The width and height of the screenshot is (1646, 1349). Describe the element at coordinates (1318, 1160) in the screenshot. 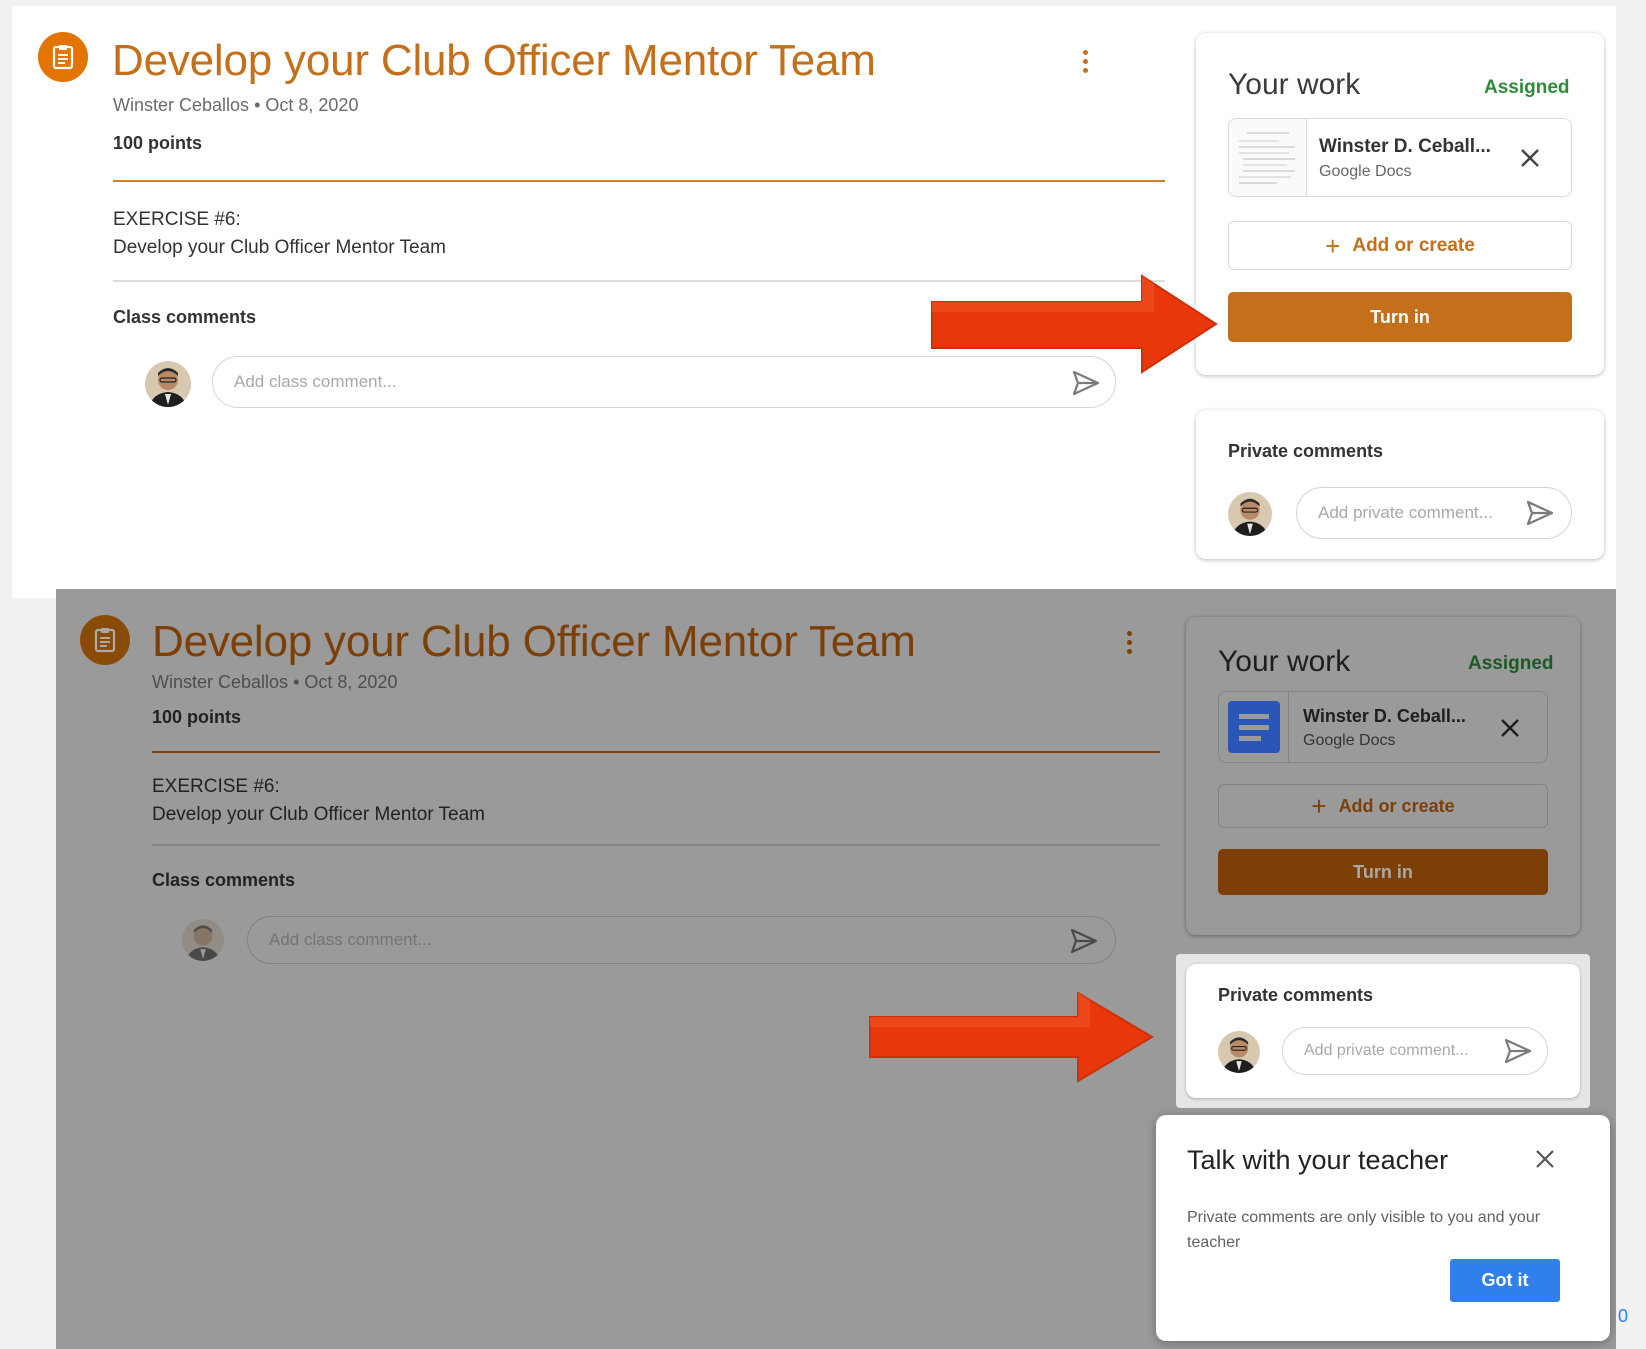

I see `tooltip-title: Talk with your teacher` at that location.